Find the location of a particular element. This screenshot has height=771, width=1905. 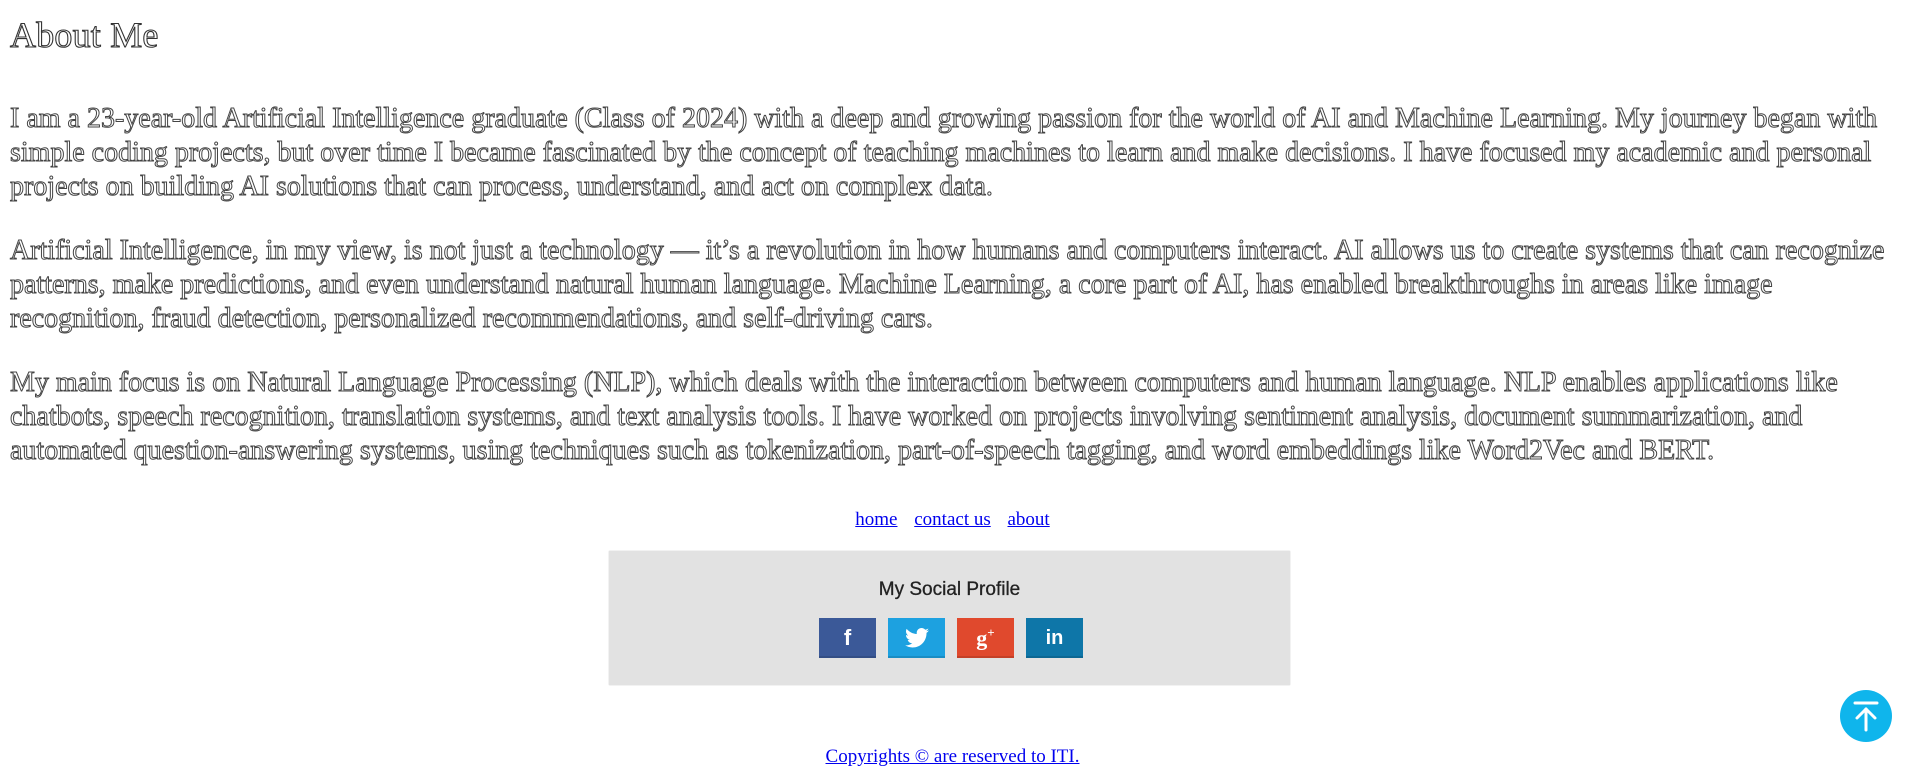

nav-link-contact-us: contact us is located at coordinates (952, 519).